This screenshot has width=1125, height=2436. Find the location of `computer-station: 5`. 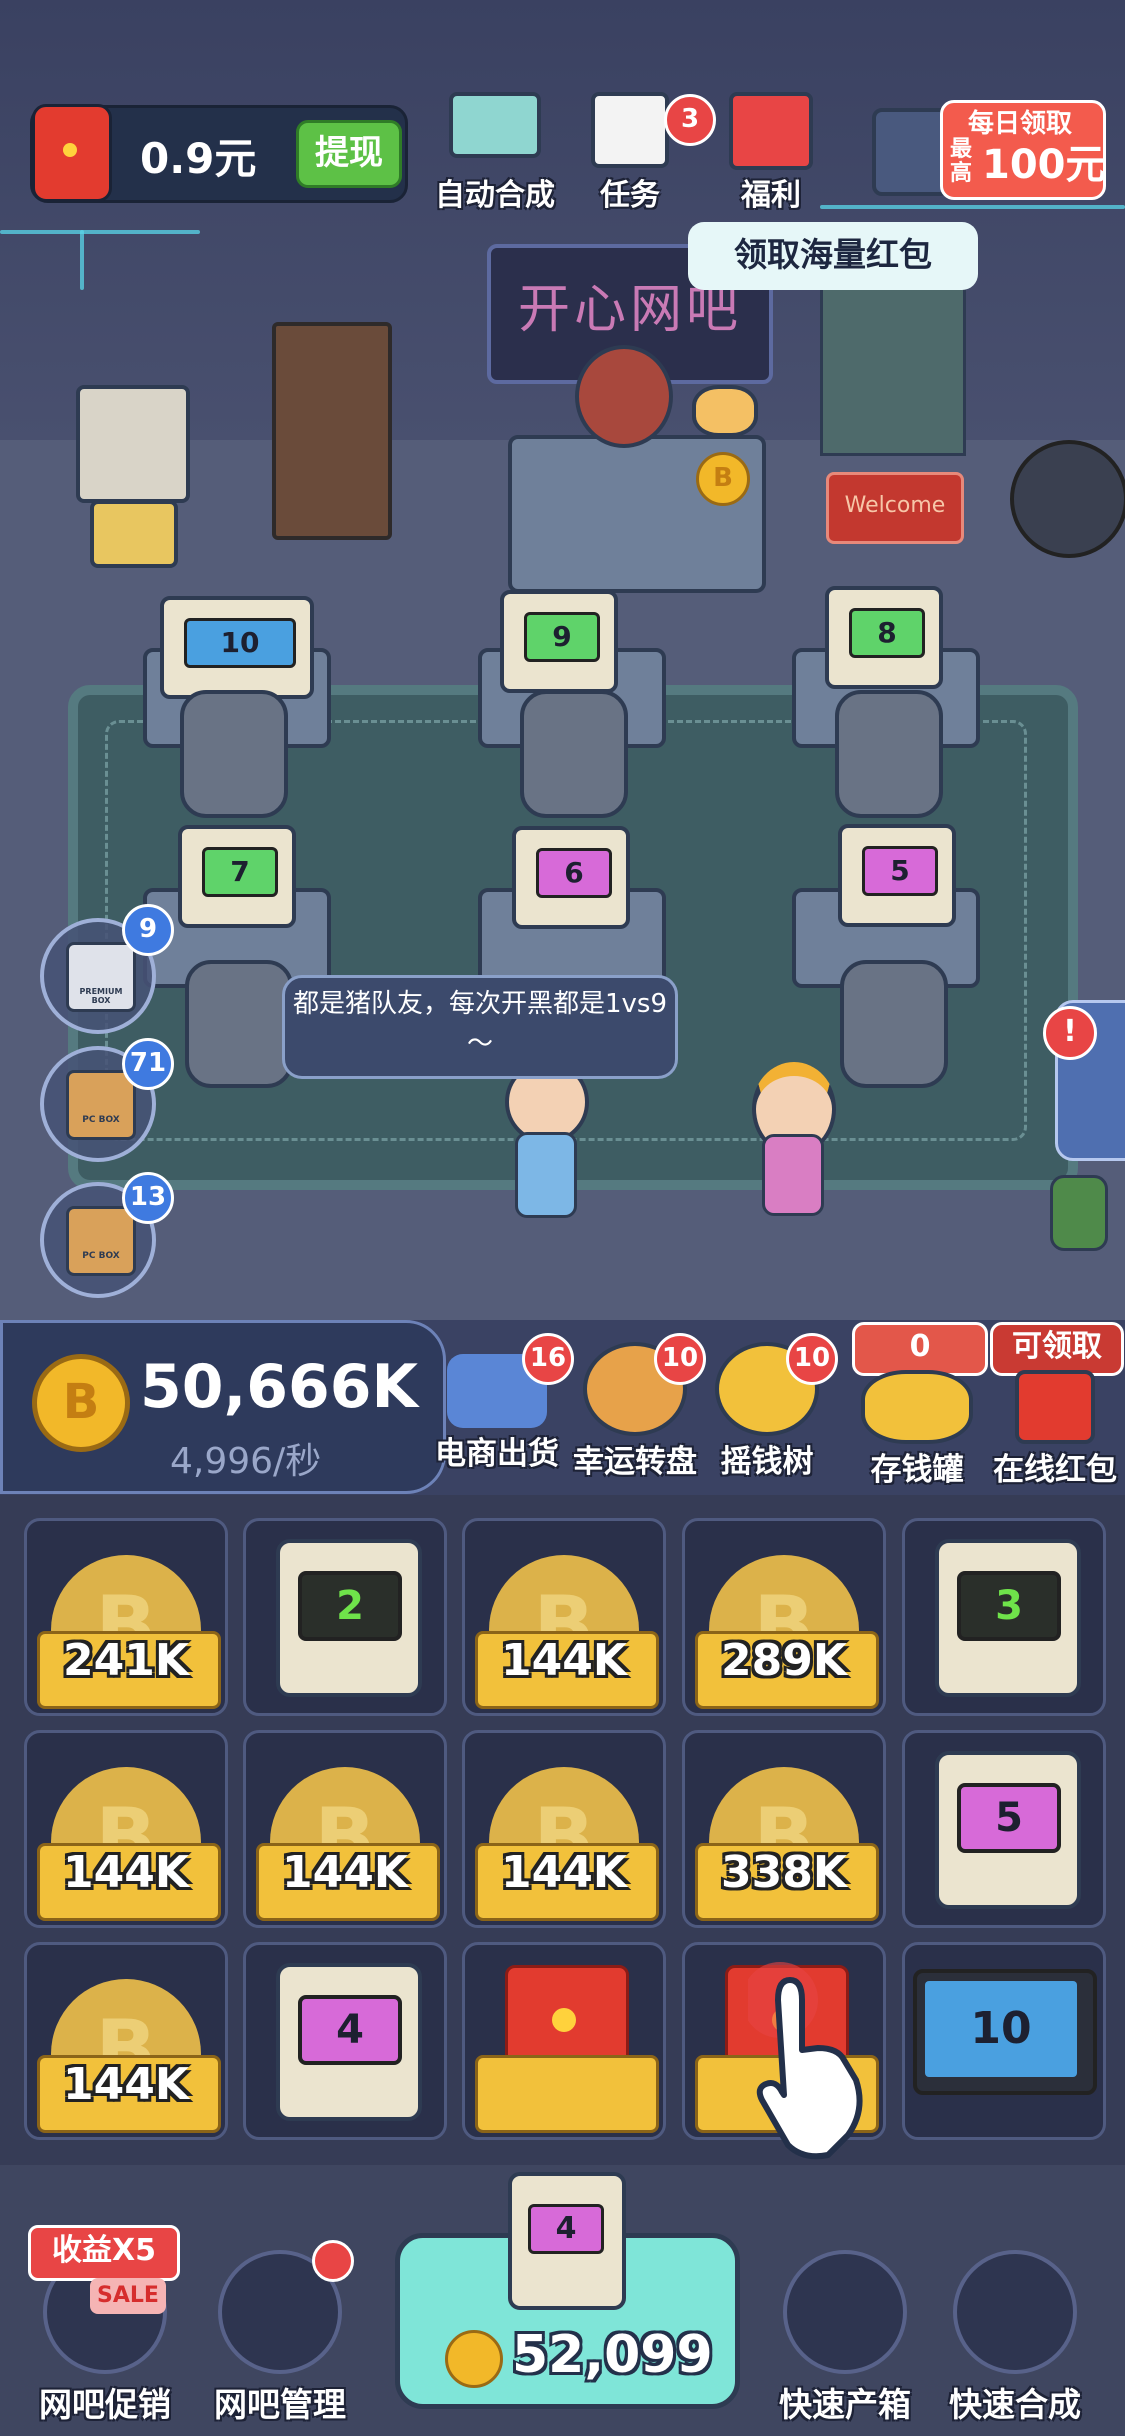

computer-station: 5 is located at coordinates (897, 875).